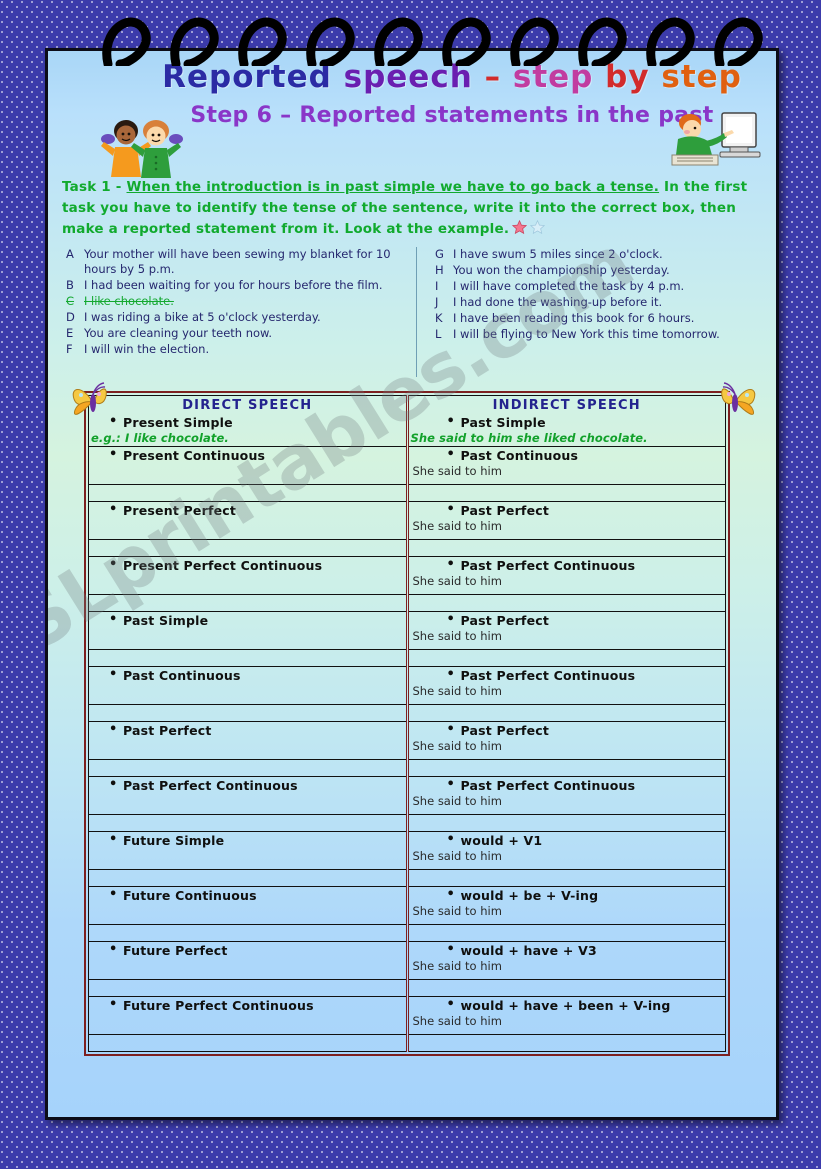  Describe the element at coordinates (565, 960) in the screenshot. I see `indirect-speech-cell: would + have + V3She said to him` at that location.